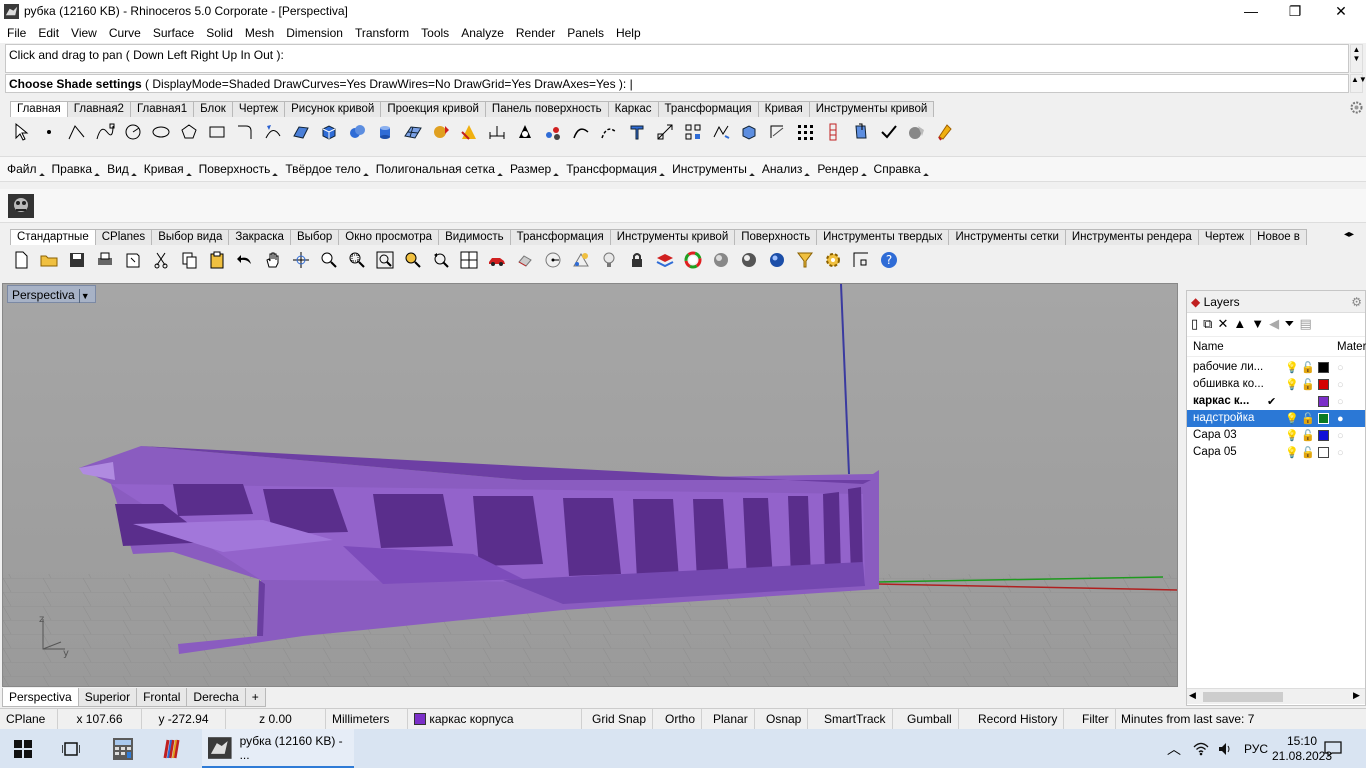  Describe the element at coordinates (173, 33) in the screenshot. I see `menu-surface: Surface` at that location.